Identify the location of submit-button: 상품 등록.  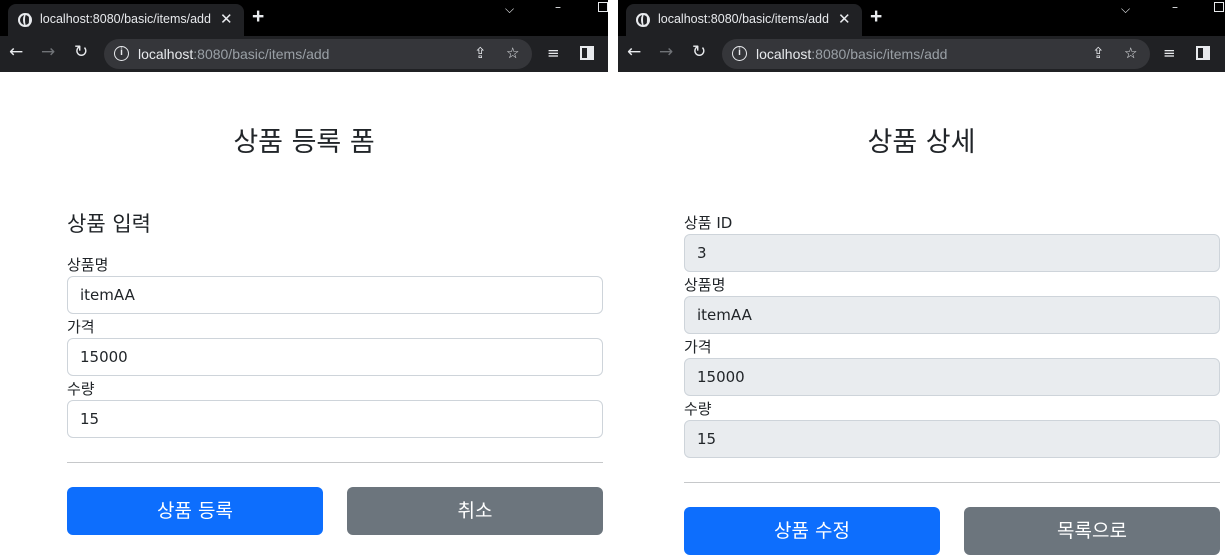
(195, 511).